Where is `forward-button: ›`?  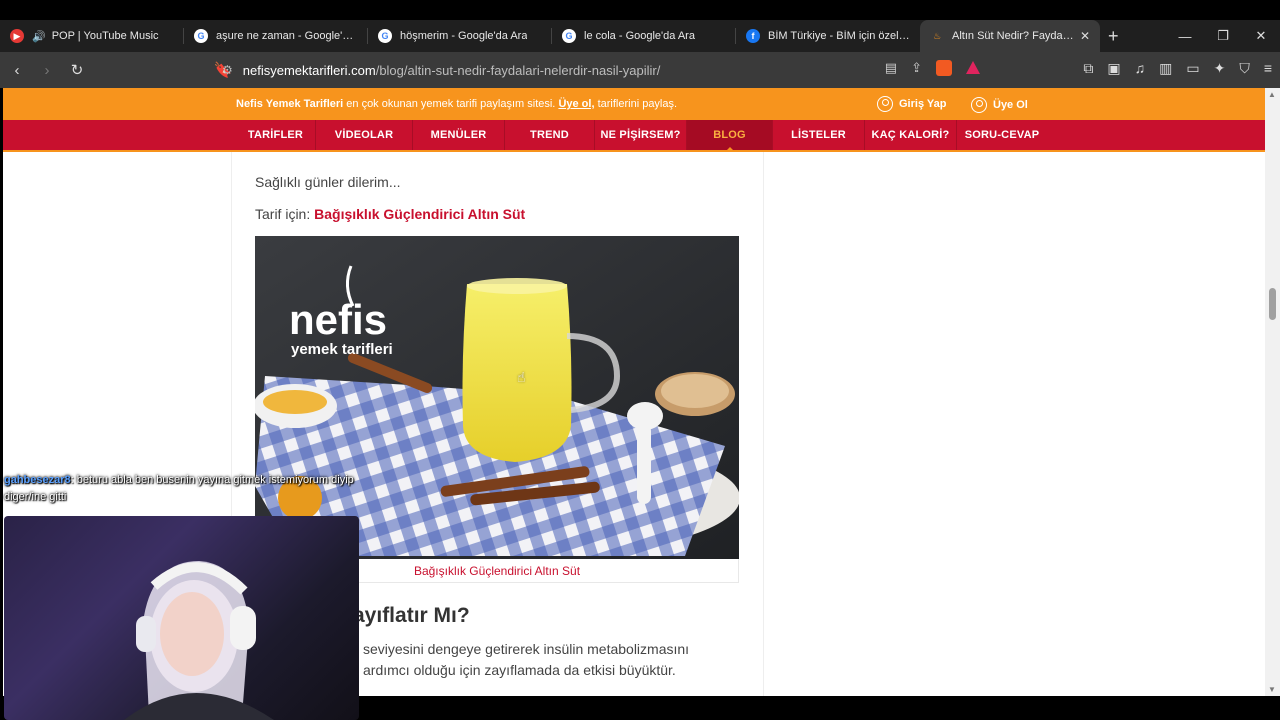
forward-button: › is located at coordinates (47, 70).